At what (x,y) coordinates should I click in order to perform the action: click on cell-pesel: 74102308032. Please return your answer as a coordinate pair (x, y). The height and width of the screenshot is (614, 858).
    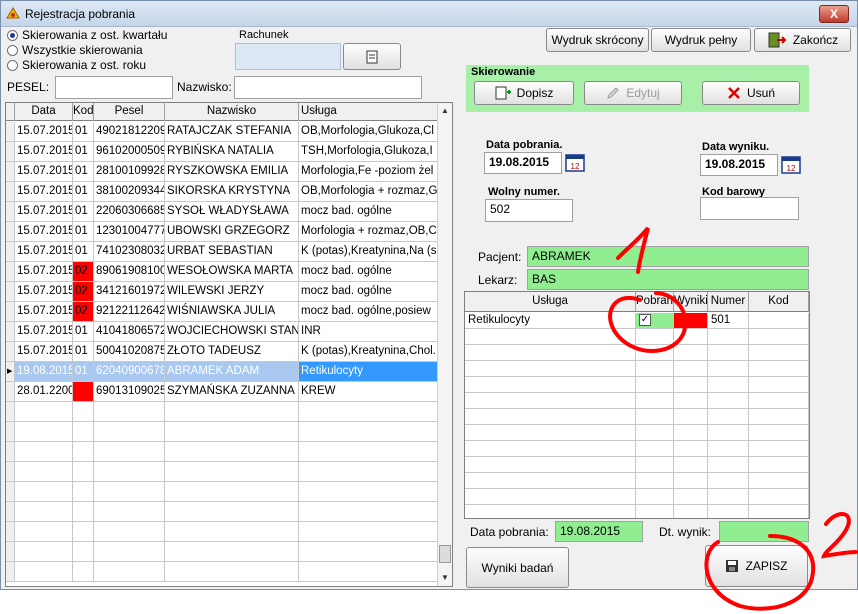
    Looking at the image, I should click on (129, 252).